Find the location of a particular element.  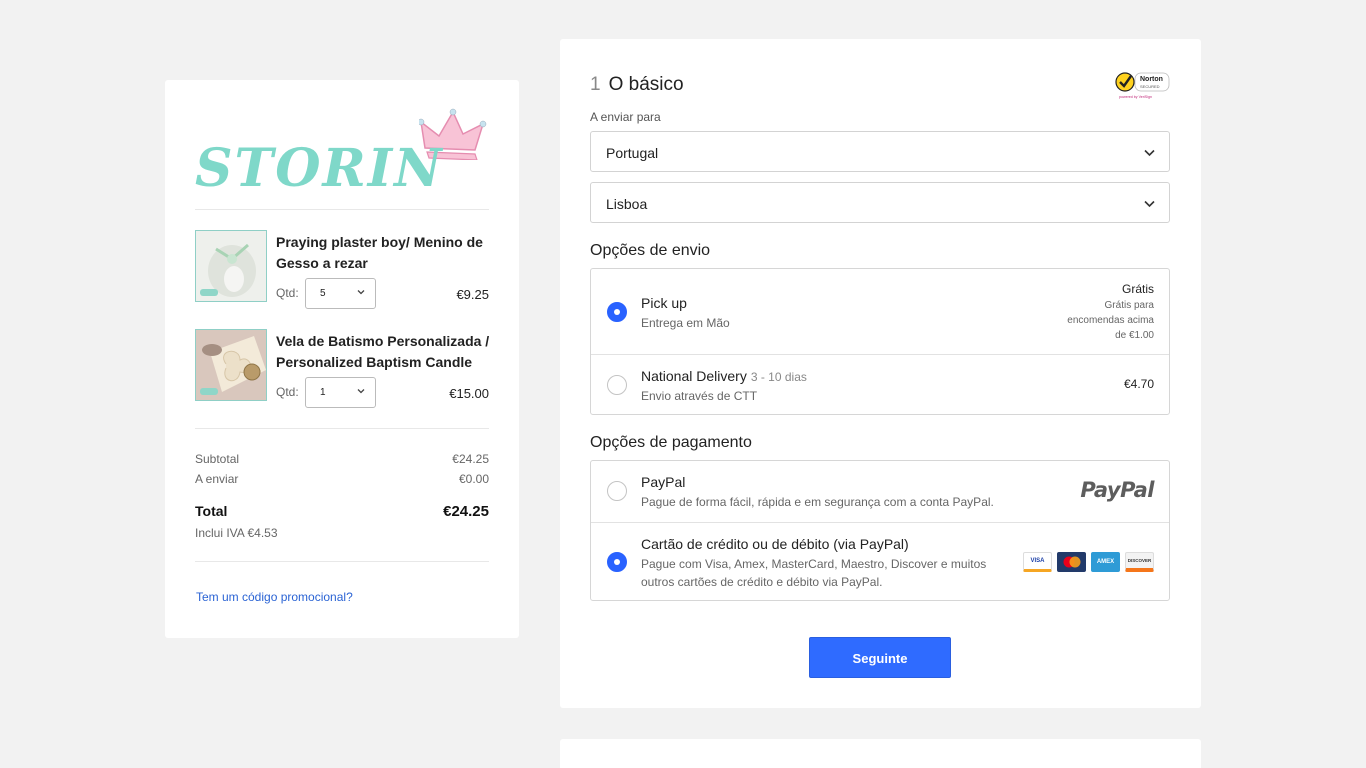

shipping-label: A enviar is located at coordinates (217, 479).